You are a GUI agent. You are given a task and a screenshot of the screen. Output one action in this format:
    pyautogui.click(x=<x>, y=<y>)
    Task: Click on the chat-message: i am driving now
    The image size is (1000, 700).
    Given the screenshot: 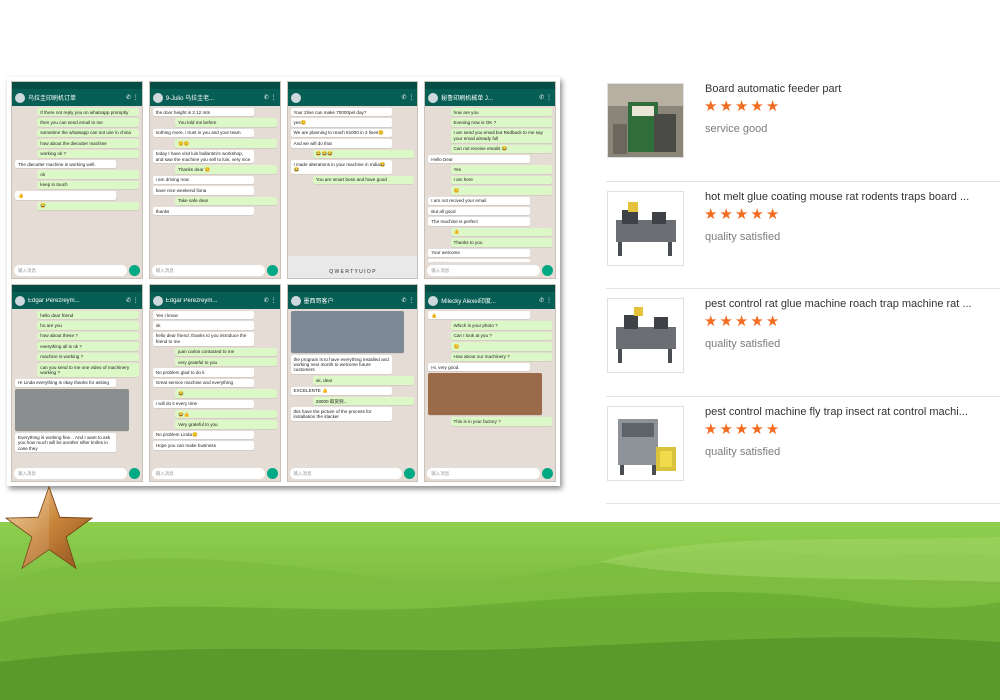 What is the action you would take?
    pyautogui.click(x=203, y=180)
    